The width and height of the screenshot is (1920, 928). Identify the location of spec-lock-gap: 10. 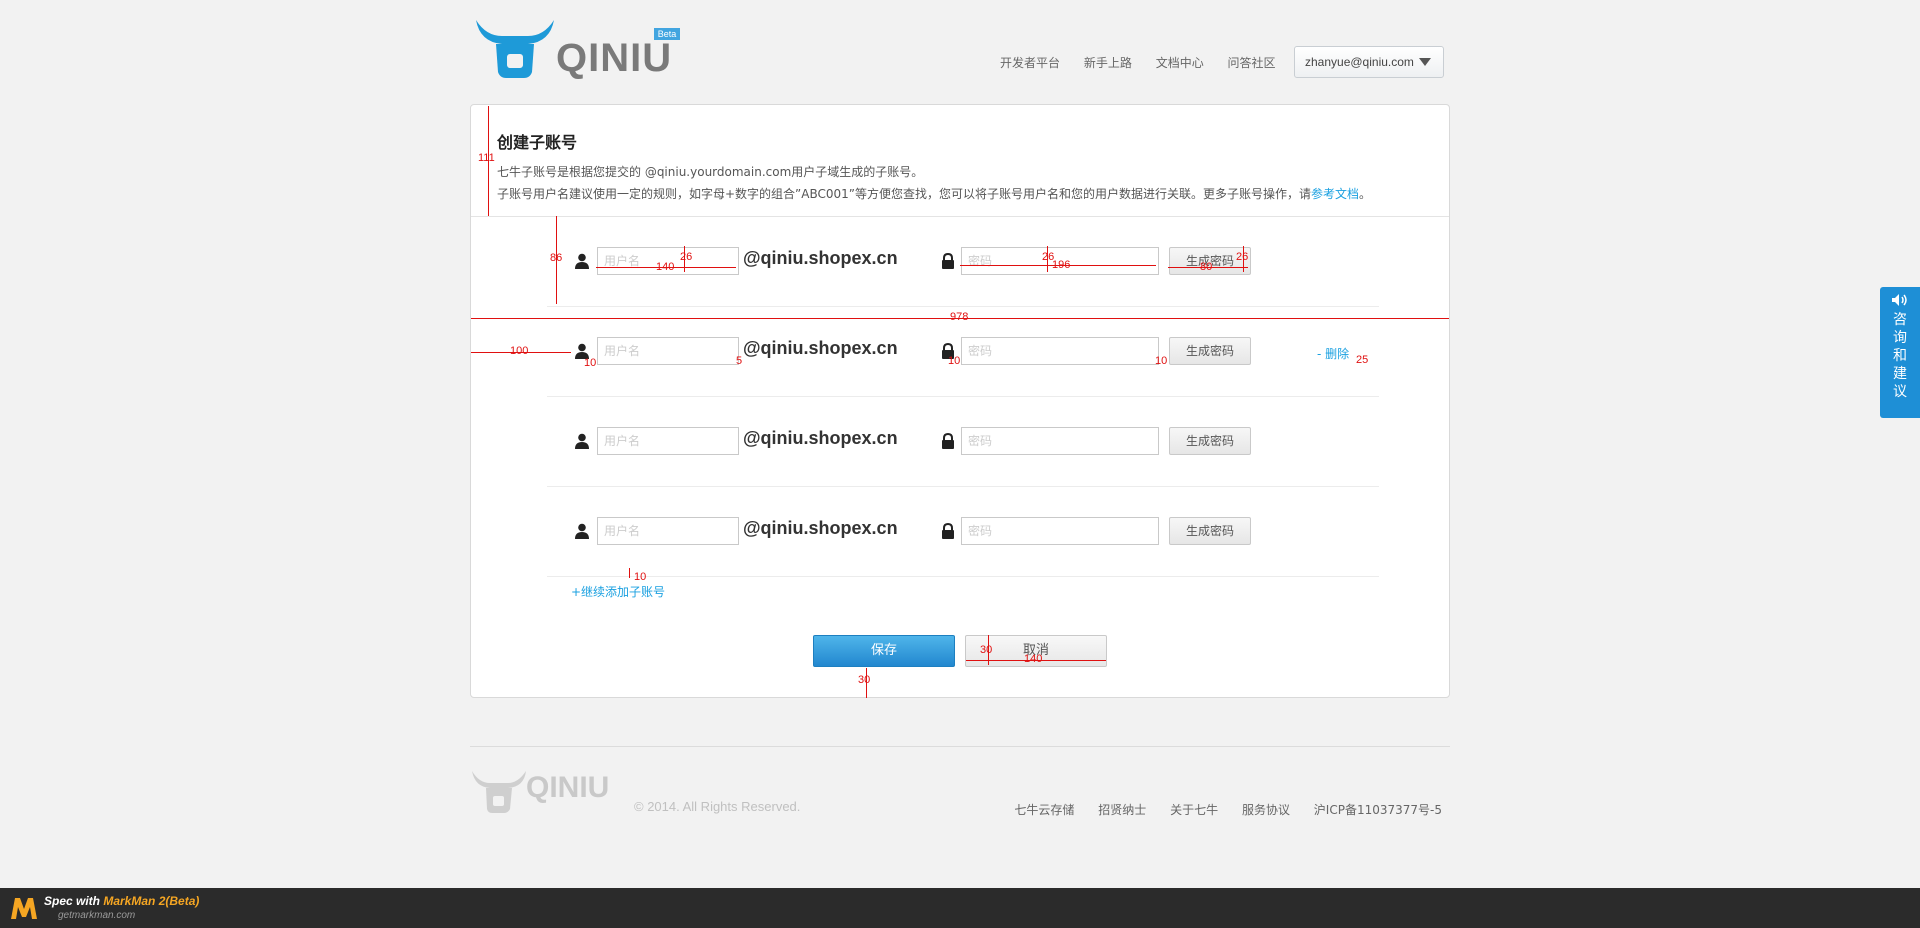
(954, 361).